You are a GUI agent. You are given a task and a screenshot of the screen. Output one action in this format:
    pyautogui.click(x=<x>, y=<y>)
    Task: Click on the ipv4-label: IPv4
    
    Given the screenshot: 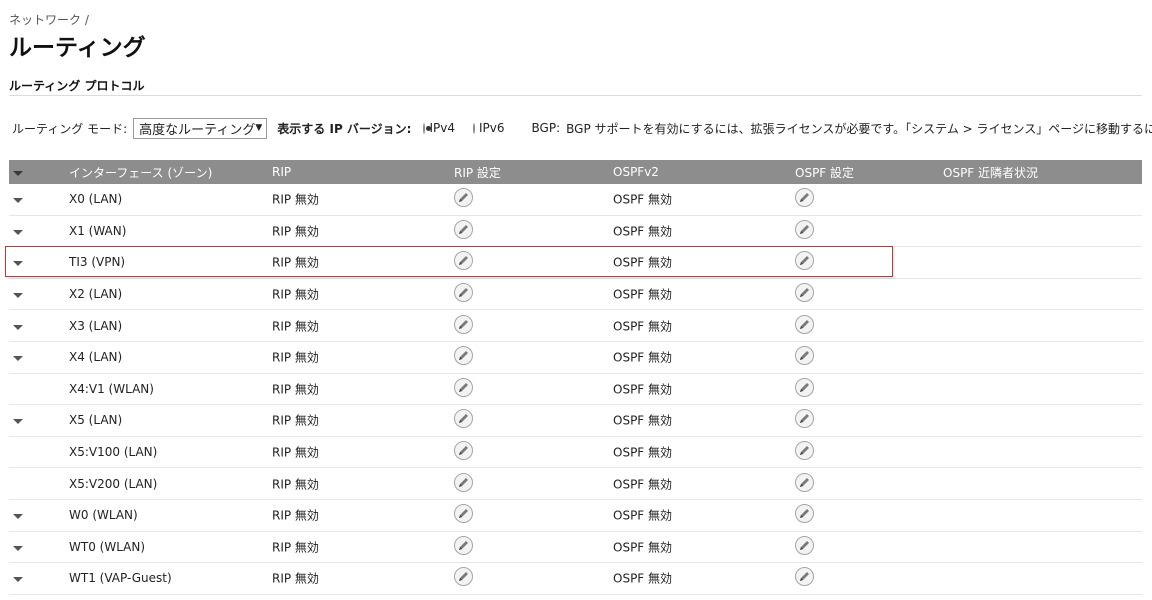 What is the action you would take?
    pyautogui.click(x=442, y=128)
    